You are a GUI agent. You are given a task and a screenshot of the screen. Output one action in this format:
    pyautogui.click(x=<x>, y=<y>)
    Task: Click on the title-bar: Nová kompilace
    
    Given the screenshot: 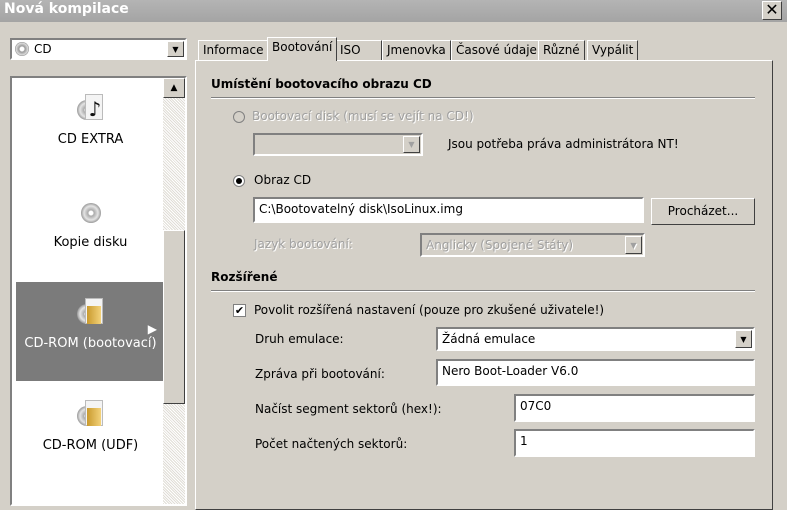 What is the action you would take?
    pyautogui.click(x=393, y=11)
    